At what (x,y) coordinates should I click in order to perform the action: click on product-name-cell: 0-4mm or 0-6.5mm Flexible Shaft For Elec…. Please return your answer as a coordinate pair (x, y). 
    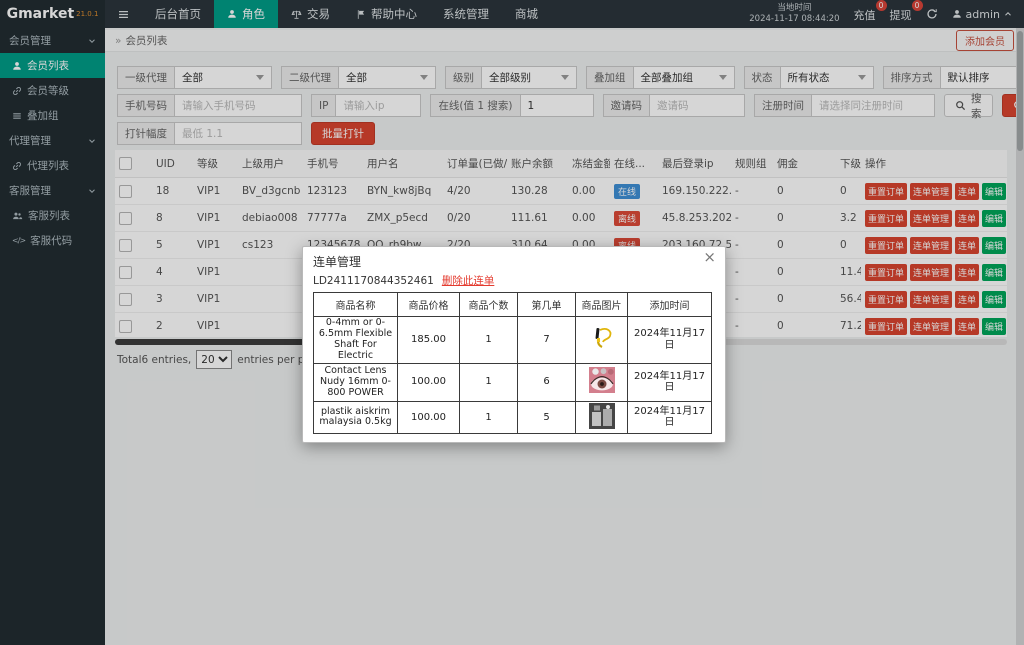
    Looking at the image, I should click on (355, 340).